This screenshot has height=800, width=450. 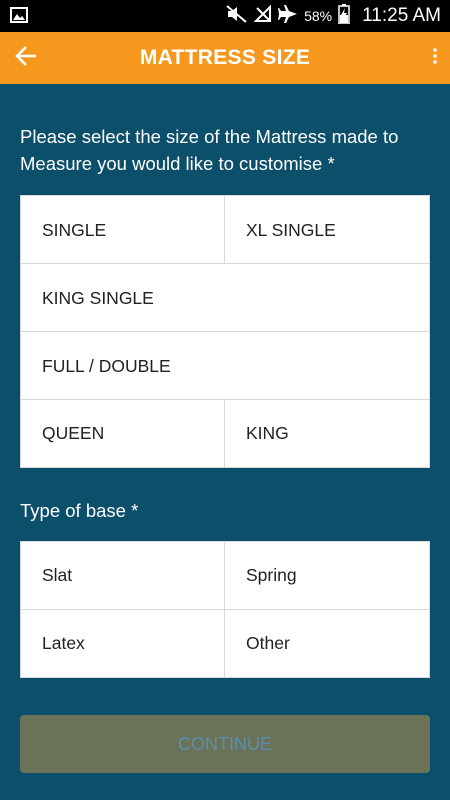 I want to click on size-option-single: SINGLE, so click(x=123, y=230).